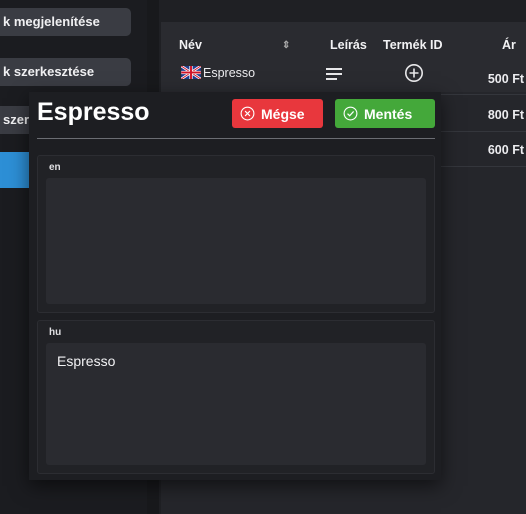  Describe the element at coordinates (236, 138) in the screenshot. I see `dialog-divider` at that location.